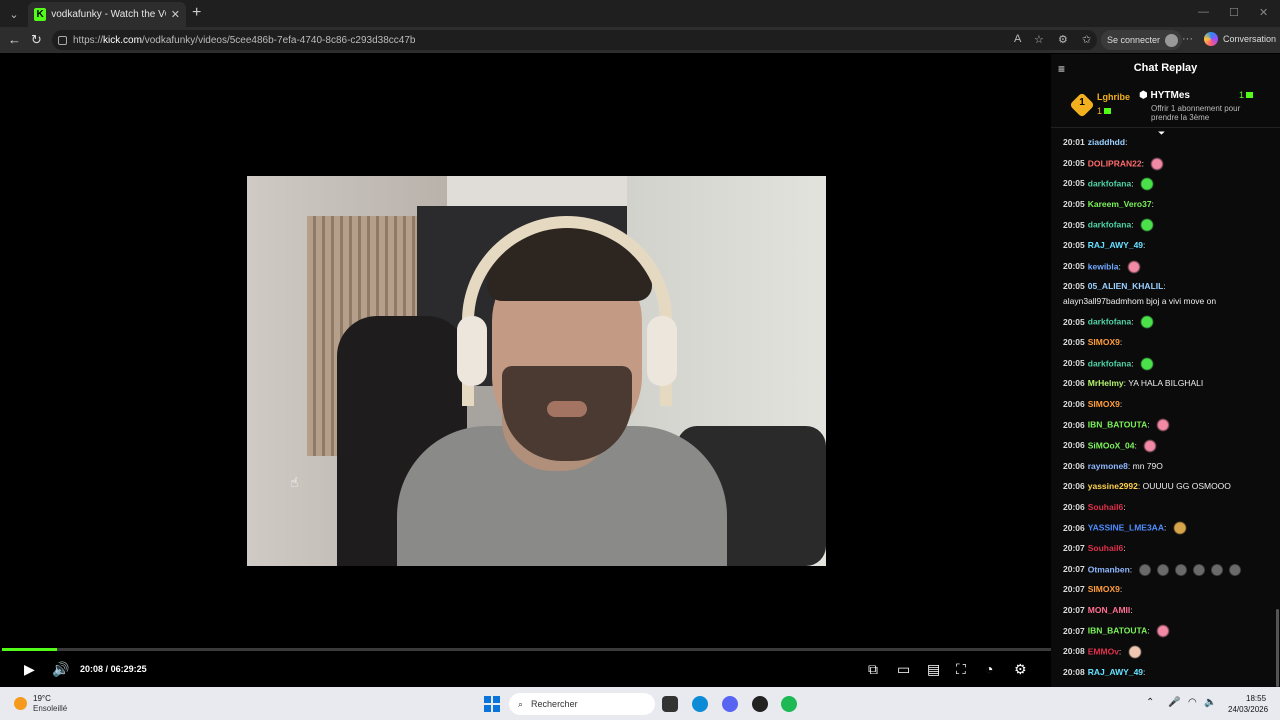 The height and width of the screenshot is (720, 1280). I want to click on windows-start-icon, so click(492, 704).